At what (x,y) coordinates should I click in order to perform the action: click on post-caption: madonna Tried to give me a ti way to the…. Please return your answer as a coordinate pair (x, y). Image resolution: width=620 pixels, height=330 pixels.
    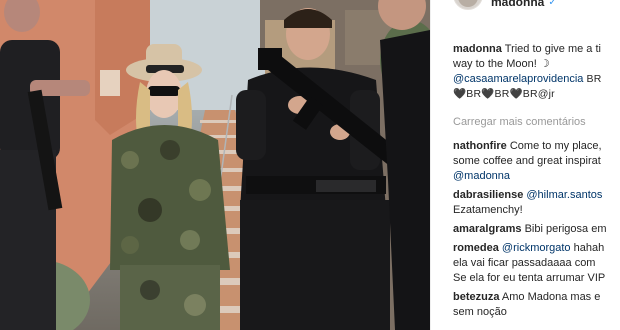
    Looking at the image, I should click on (536, 72).